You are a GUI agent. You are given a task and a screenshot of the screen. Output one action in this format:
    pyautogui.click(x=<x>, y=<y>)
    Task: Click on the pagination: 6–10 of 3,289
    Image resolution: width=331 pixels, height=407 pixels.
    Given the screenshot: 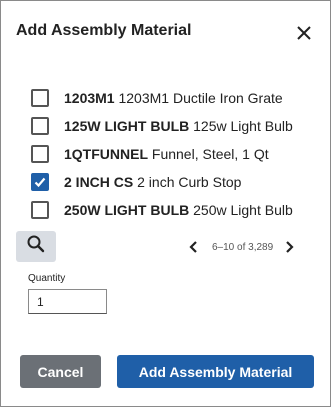 What is the action you would take?
    pyautogui.click(x=241, y=247)
    